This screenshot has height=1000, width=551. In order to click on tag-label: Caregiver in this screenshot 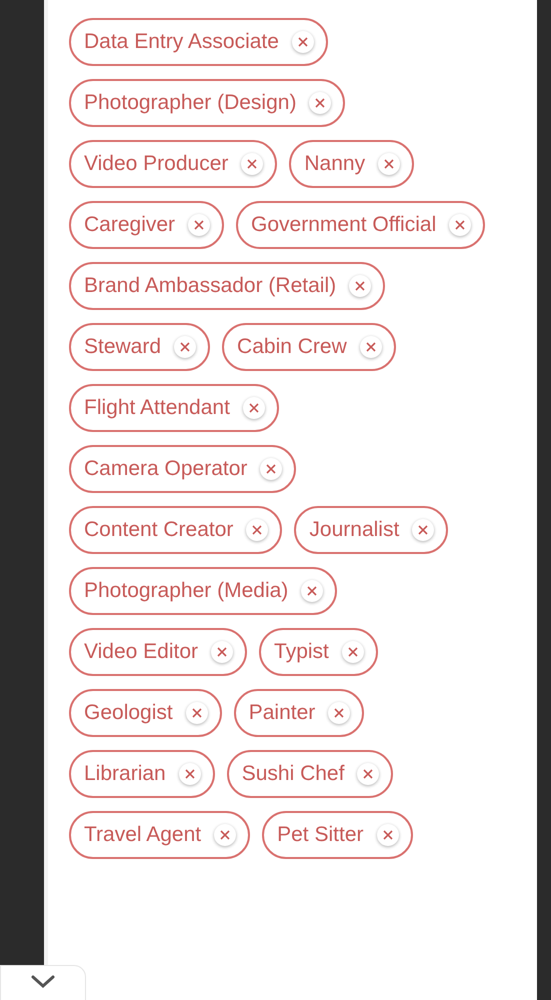, I will do `click(130, 225)`.